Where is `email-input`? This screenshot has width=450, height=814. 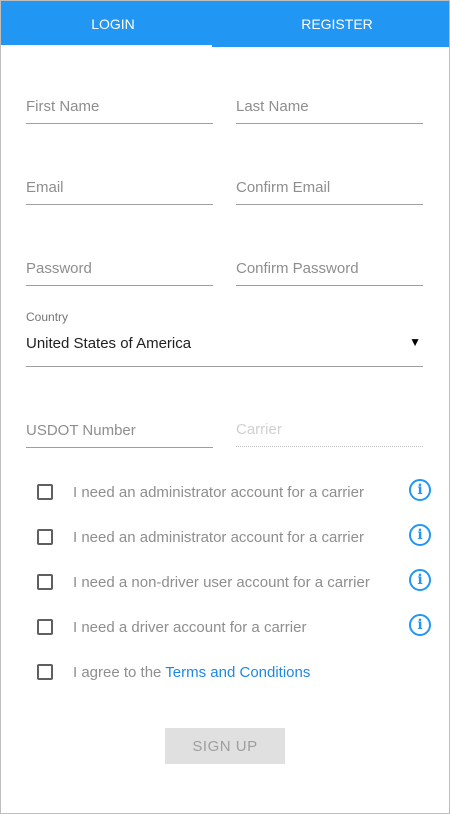 email-input is located at coordinates (119, 187).